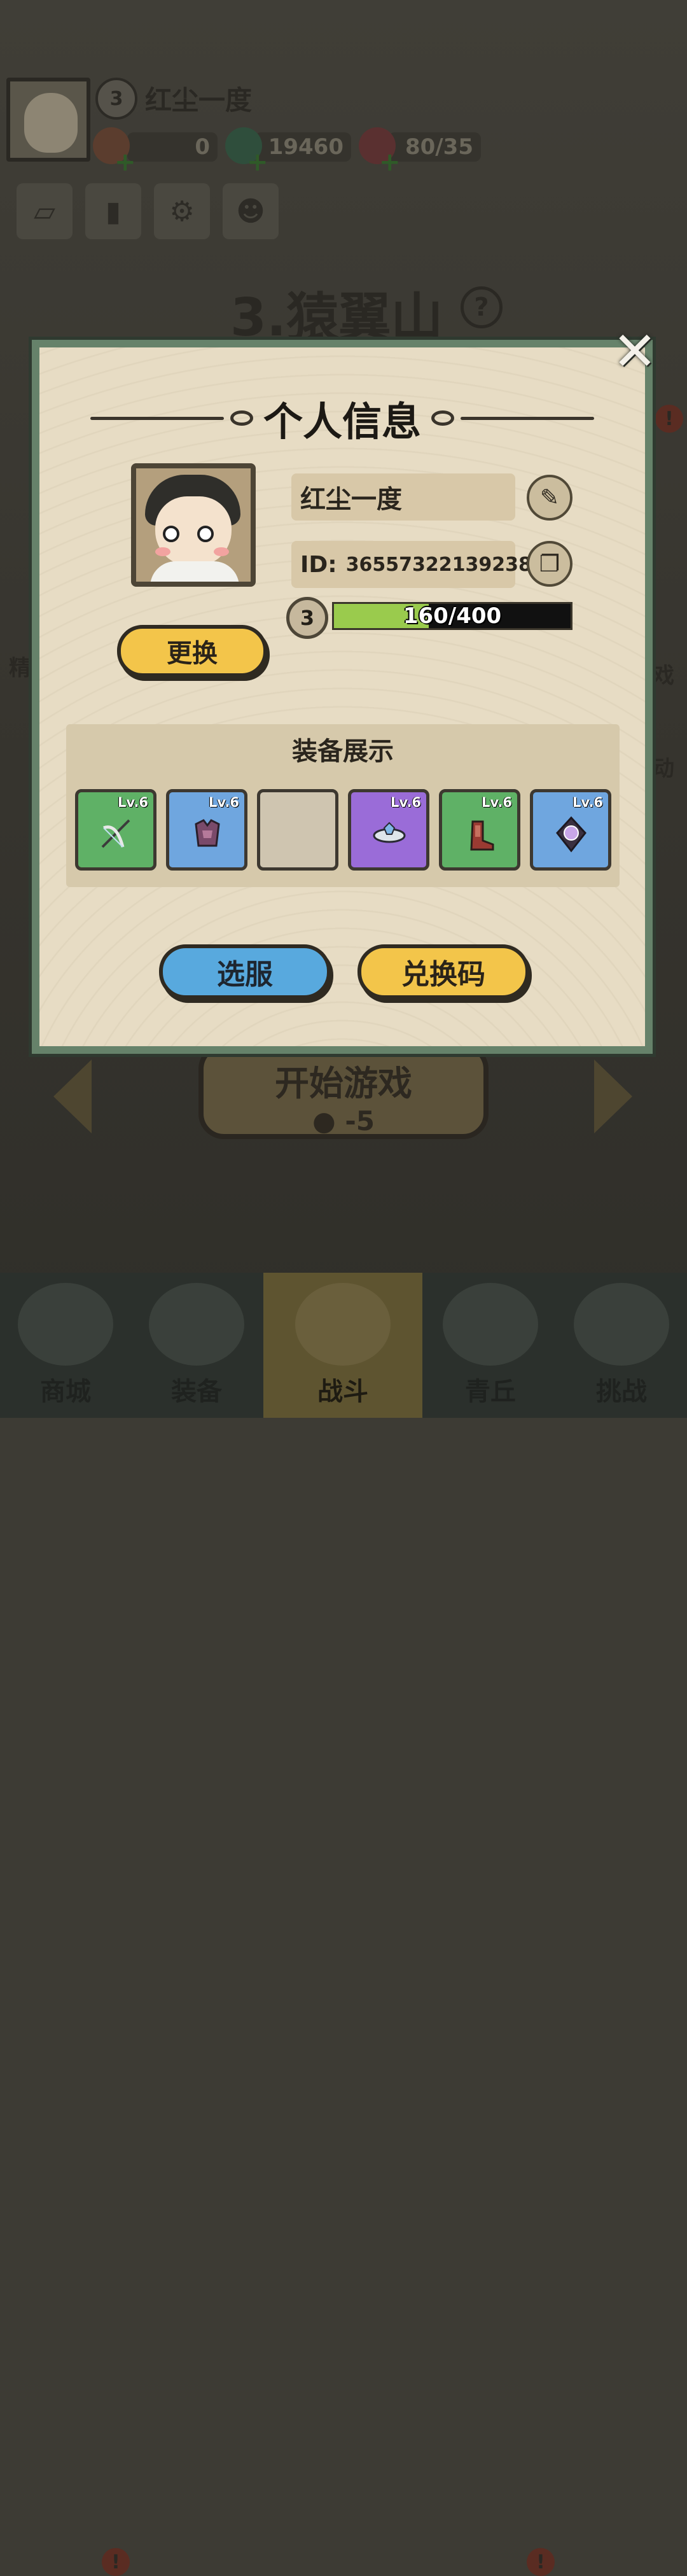 This screenshot has width=687, height=2576. What do you see at coordinates (443, 971) in the screenshot?
I see `redeem-code-button: 兑换码` at bounding box center [443, 971].